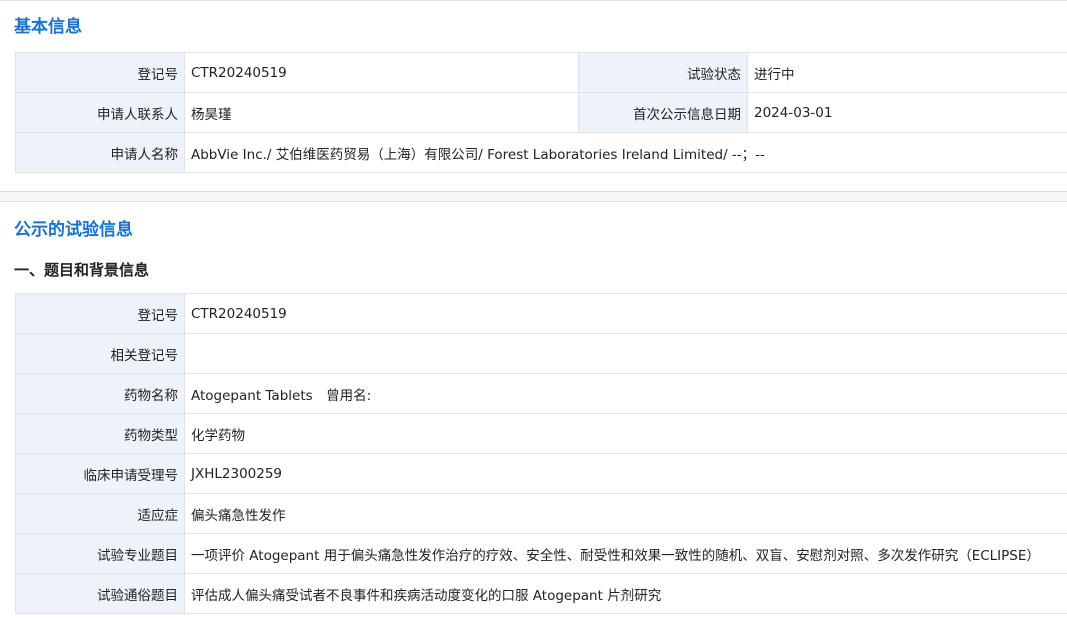 This screenshot has height=618, width=1067. Describe the element at coordinates (625, 393) in the screenshot. I see `row-value: Atogepant Tablets 曾用名:` at that location.